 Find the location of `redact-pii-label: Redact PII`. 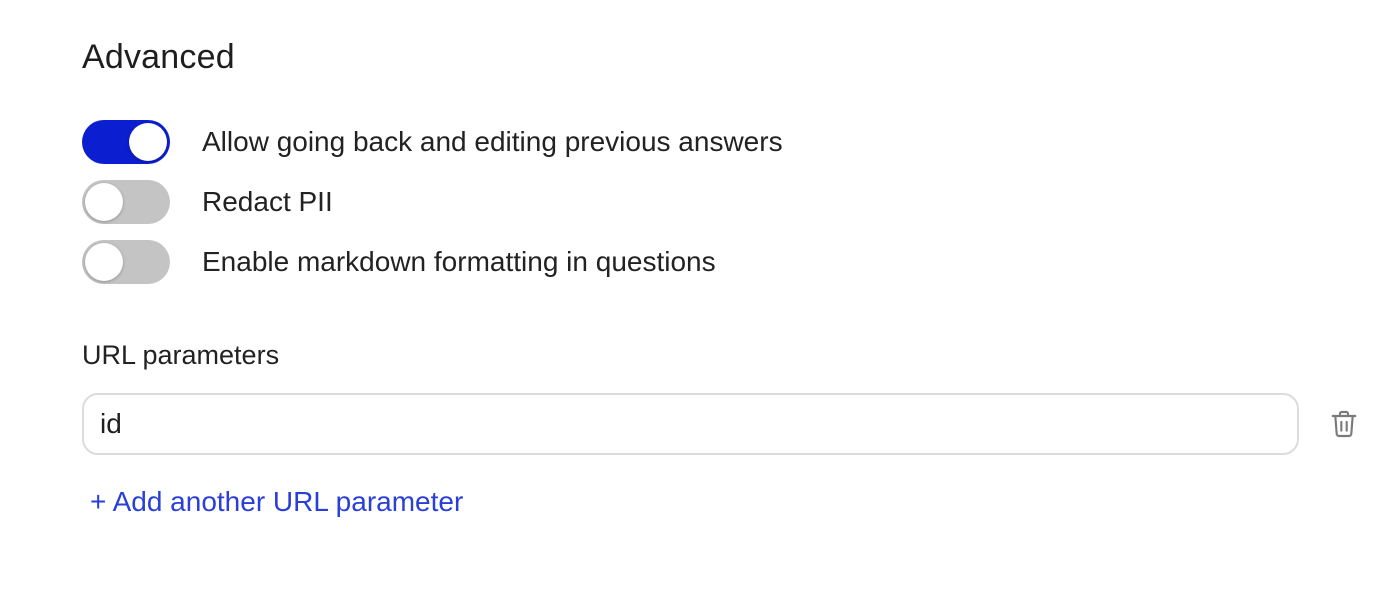

redact-pii-label: Redact PII is located at coordinates (267, 201).